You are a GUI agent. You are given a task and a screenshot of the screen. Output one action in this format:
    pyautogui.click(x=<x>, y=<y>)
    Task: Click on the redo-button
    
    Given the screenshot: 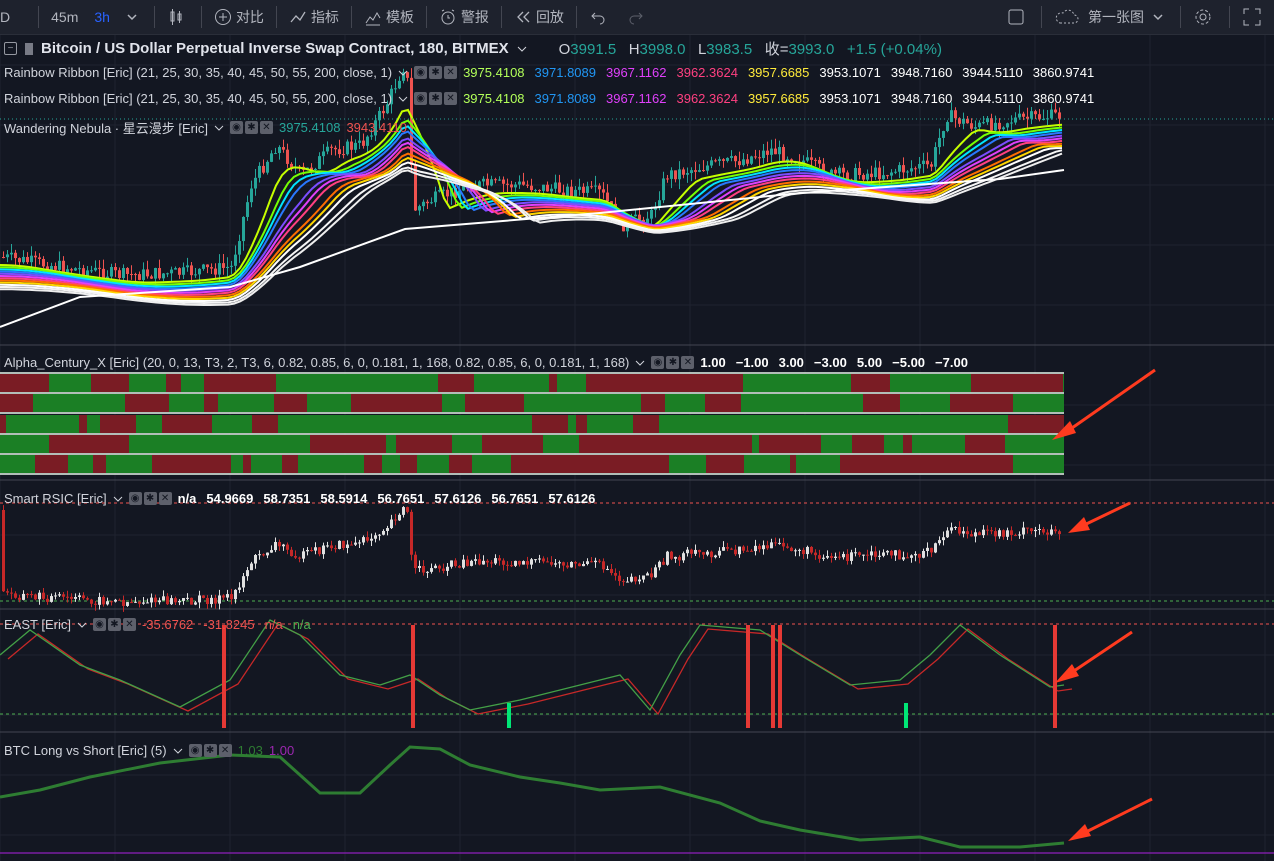 What is the action you would take?
    pyautogui.click(x=638, y=17)
    